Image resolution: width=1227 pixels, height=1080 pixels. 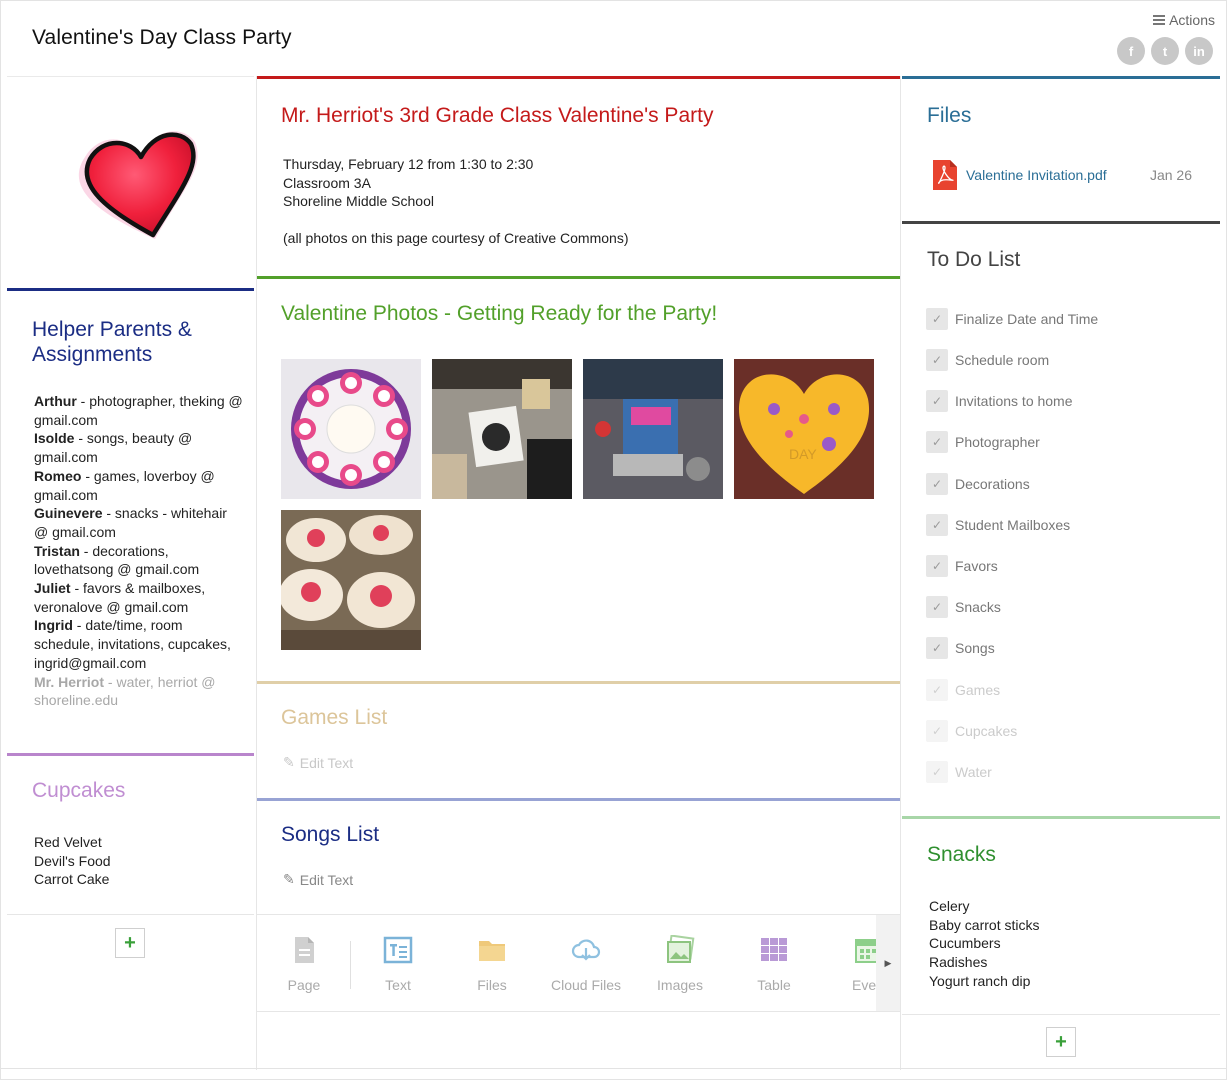 I want to click on linkedin-icon: in, so click(x=1199, y=51).